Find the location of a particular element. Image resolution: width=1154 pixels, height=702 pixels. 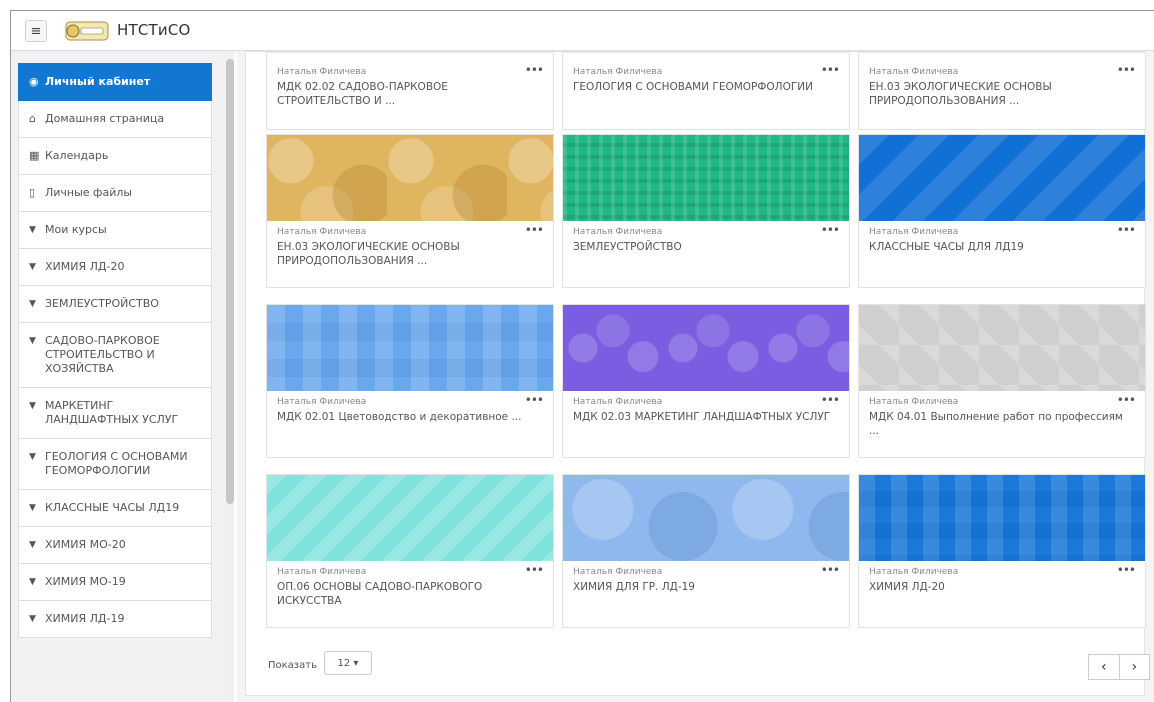

sidebar-item-label: Личный кабинет is located at coordinates (98, 81).